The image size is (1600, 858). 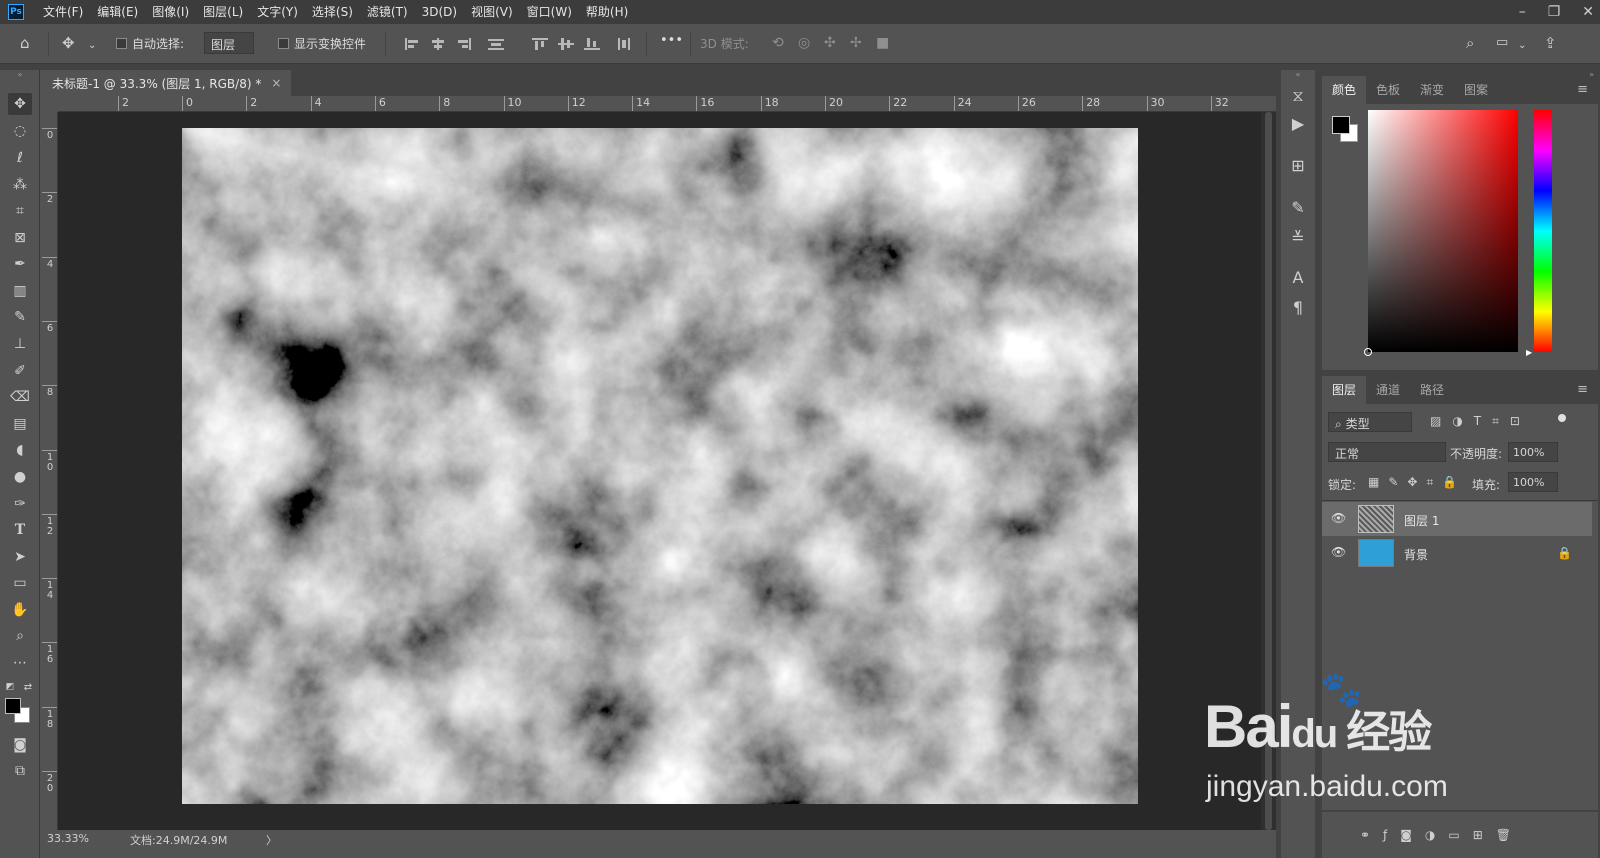 What do you see at coordinates (1529, 352) in the screenshot?
I see `hue-slider-thumb: ▶` at bounding box center [1529, 352].